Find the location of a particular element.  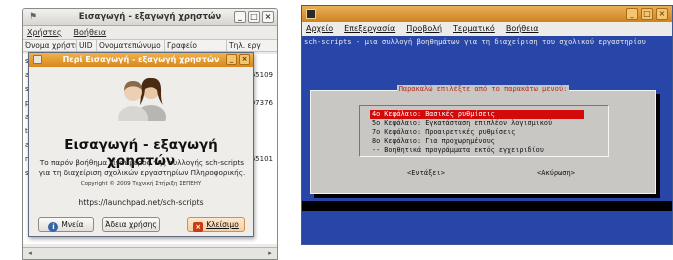

app-icon: ⚑ is located at coordinates (33, 17).